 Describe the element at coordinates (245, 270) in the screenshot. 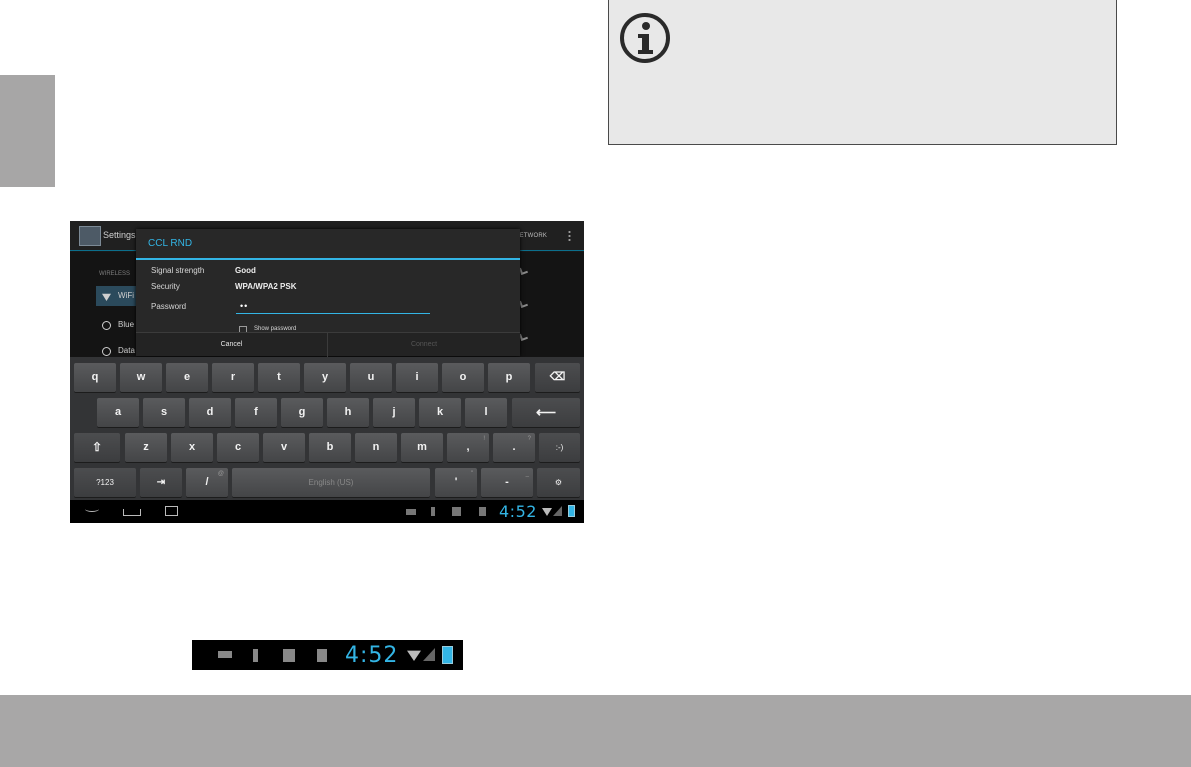

I see `signal-strength-value: Good` at that location.